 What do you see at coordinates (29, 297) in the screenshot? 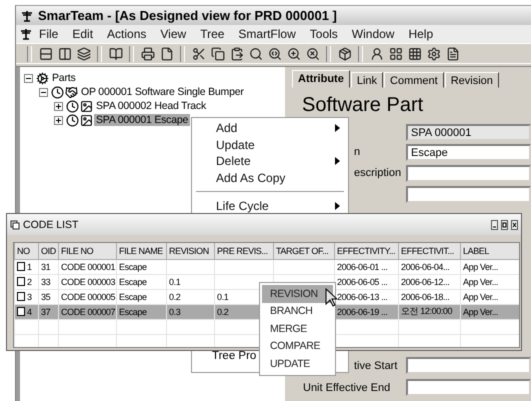
I see `table-cell: 3` at bounding box center [29, 297].